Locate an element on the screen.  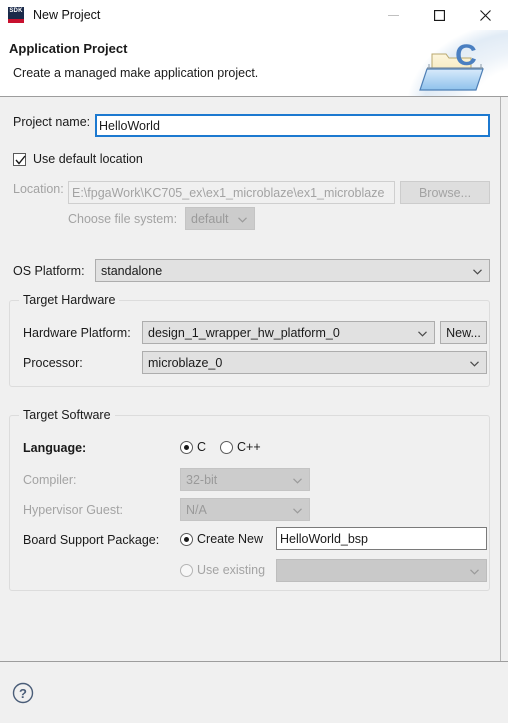
dialog-footer: ? < Back Next > Finish Cancel is located at coordinates (254, 692).